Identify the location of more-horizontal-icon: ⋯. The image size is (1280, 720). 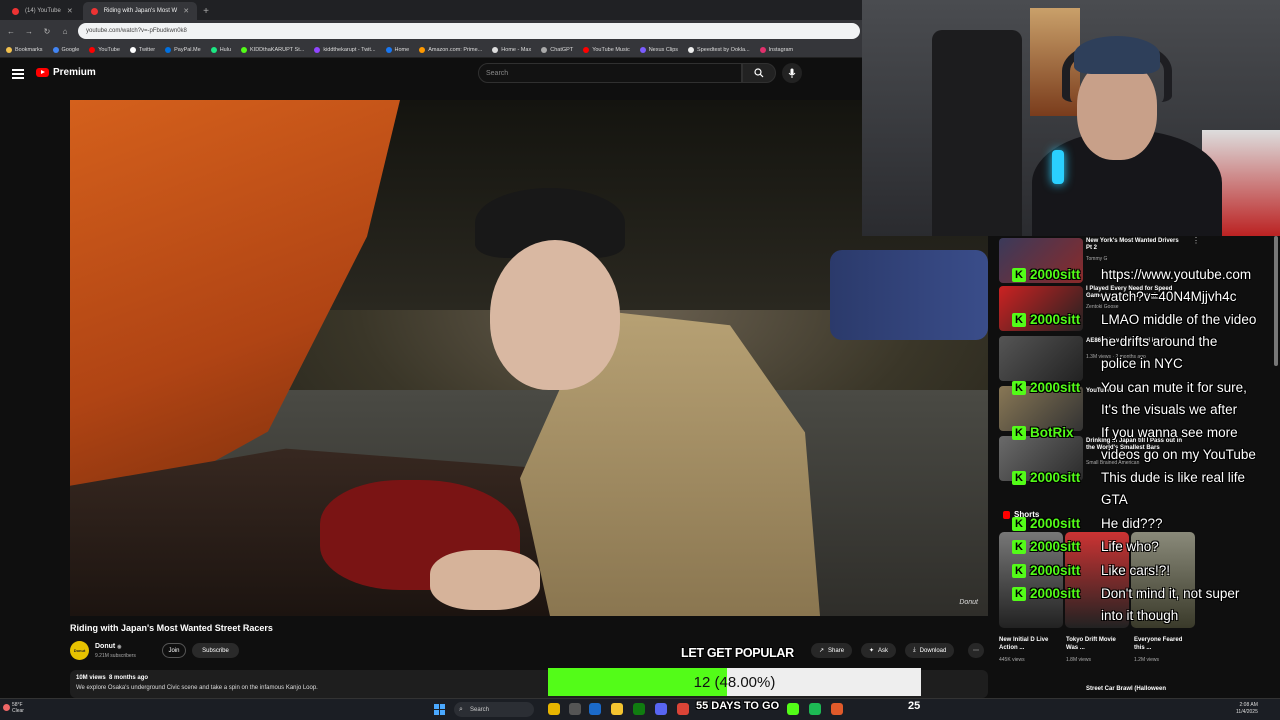
(976, 651).